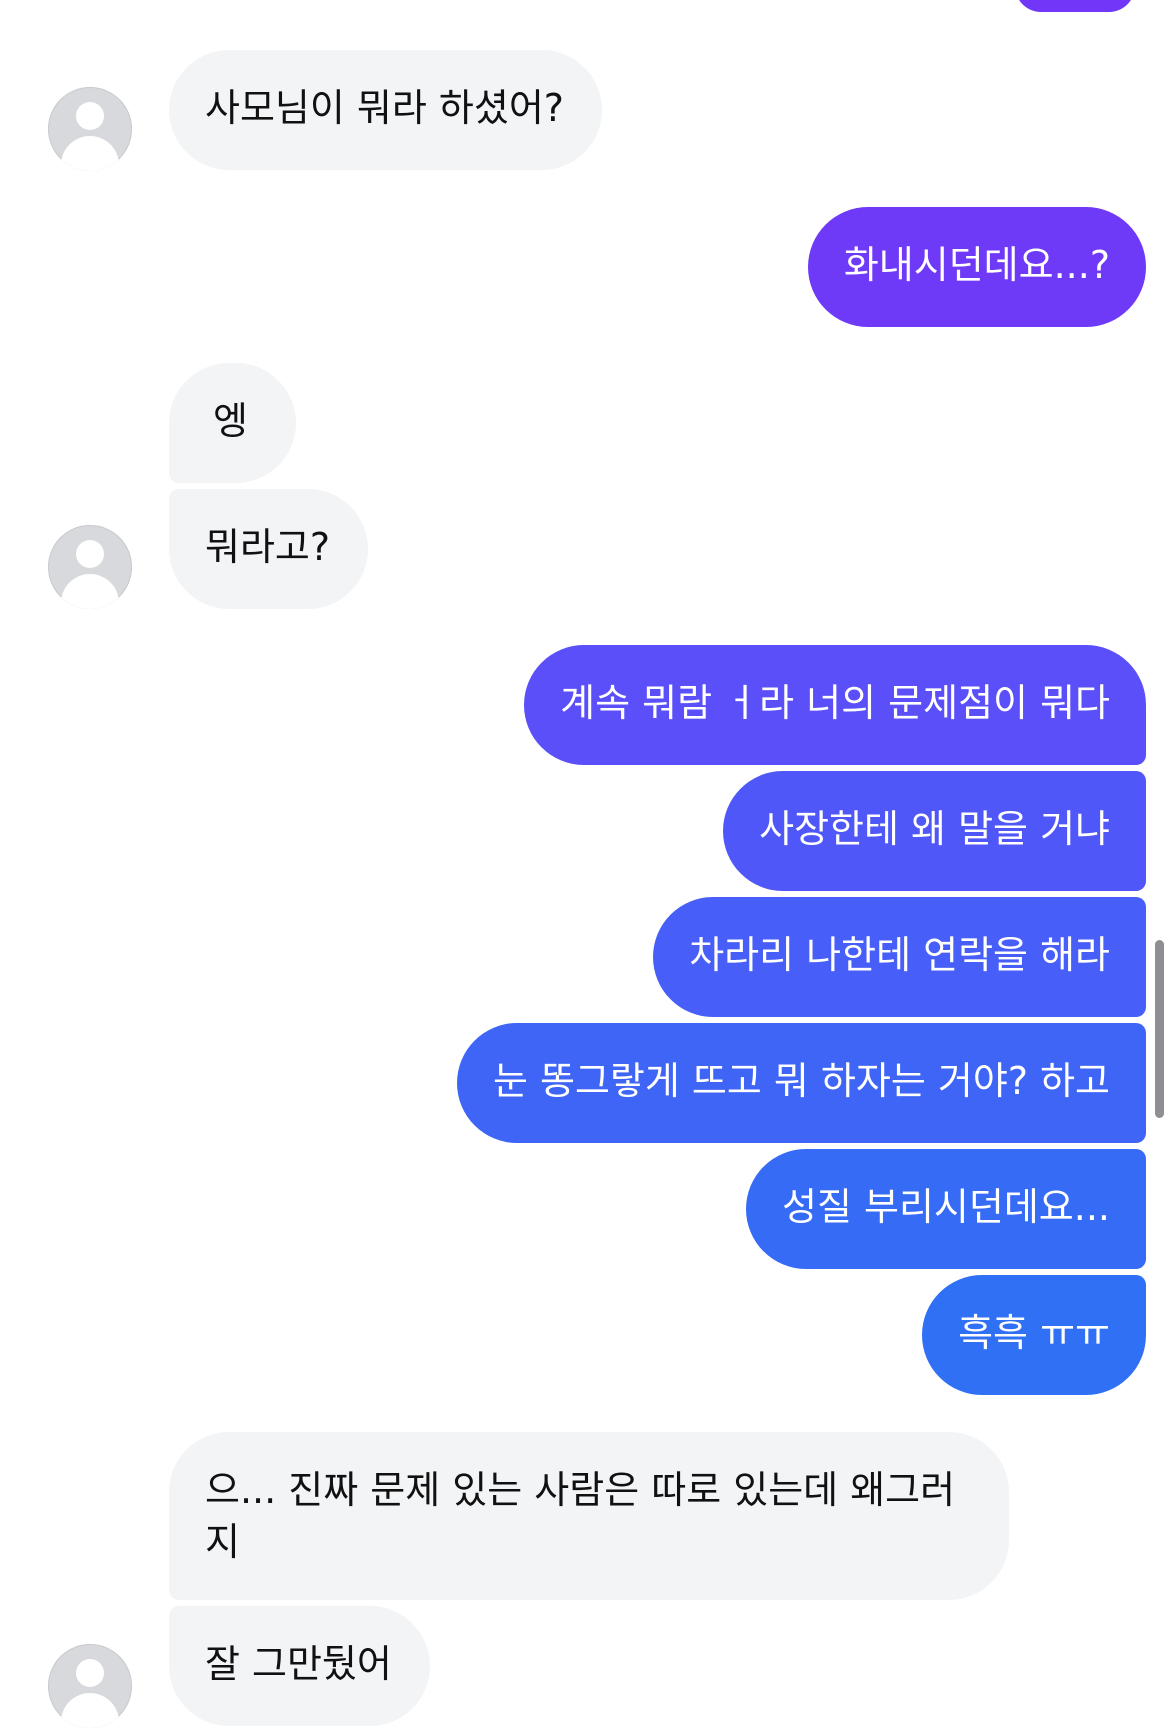 Image resolution: width=1169 pixels, height=1728 pixels. I want to click on message-text: 눈 똥그랗게 뜨고 뭐 하자는 거야? 하고, so click(801, 1081).